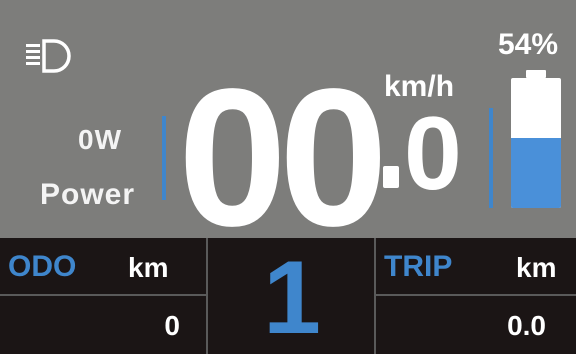  Describe the element at coordinates (391, 177) in the screenshot. I see `speed-decimal-point` at that location.